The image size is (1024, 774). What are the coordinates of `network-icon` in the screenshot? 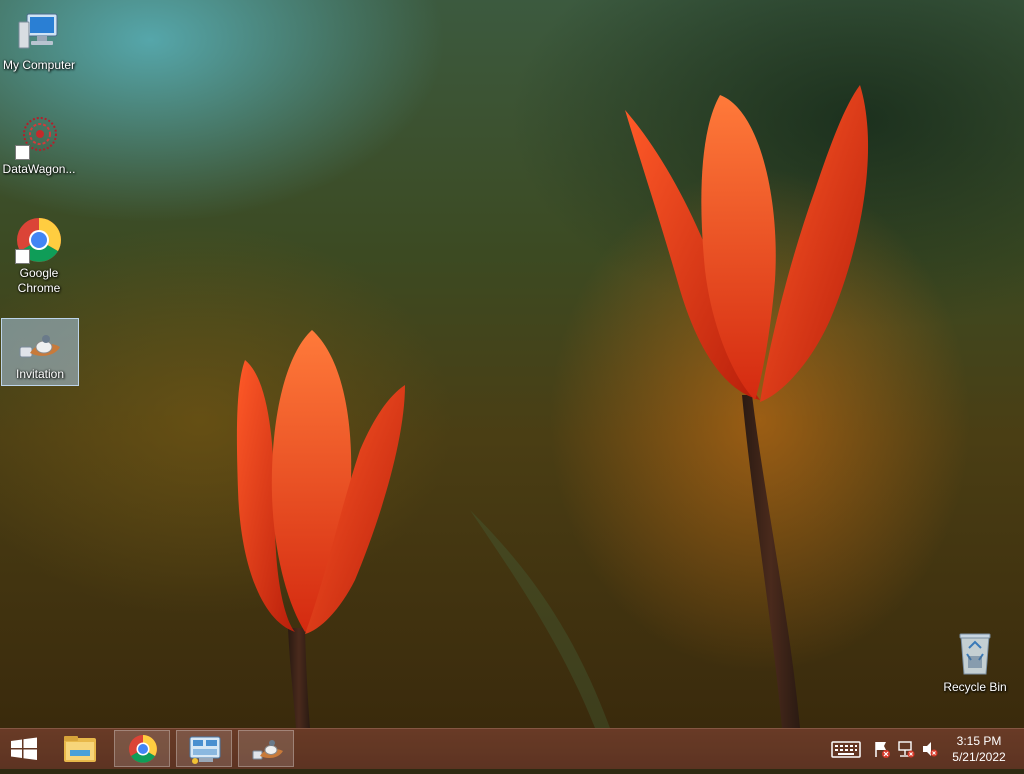 It's located at (906, 749).